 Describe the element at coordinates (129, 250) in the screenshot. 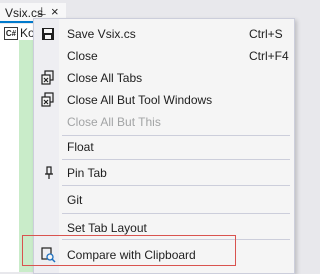

I see `highlight-annotation` at that location.